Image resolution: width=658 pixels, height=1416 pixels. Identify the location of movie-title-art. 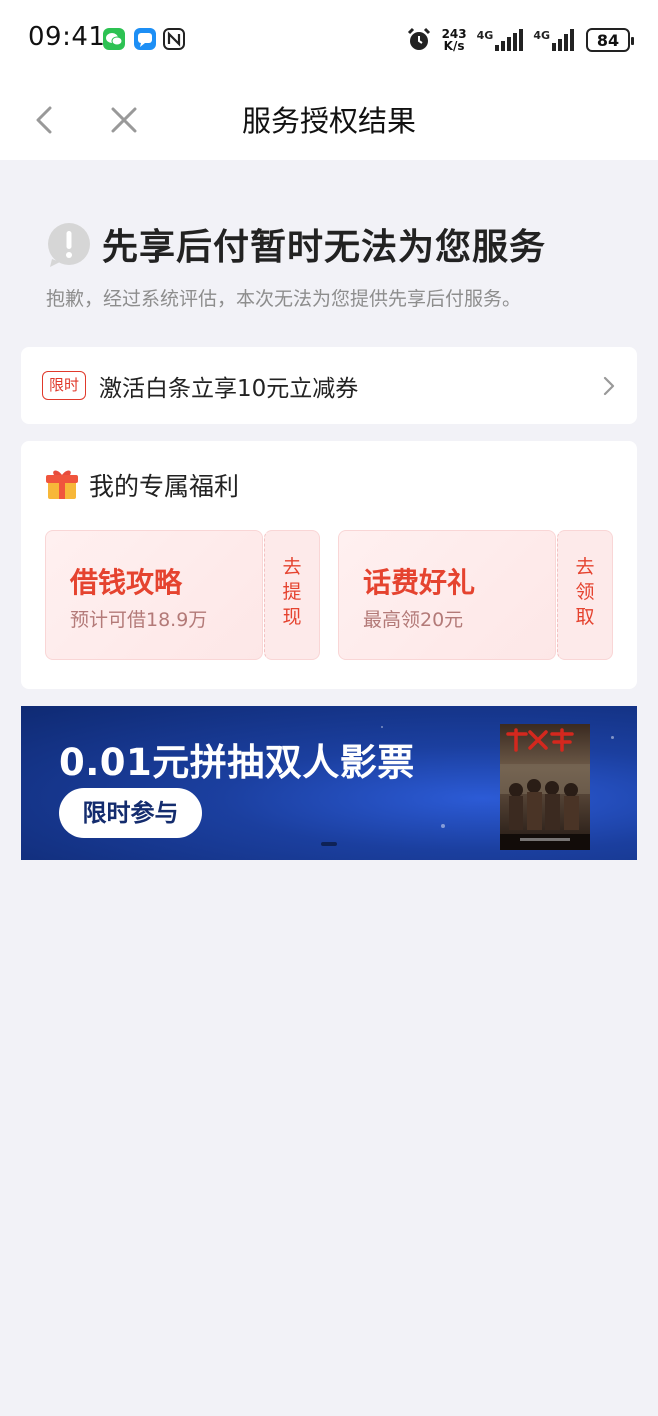
(540, 740).